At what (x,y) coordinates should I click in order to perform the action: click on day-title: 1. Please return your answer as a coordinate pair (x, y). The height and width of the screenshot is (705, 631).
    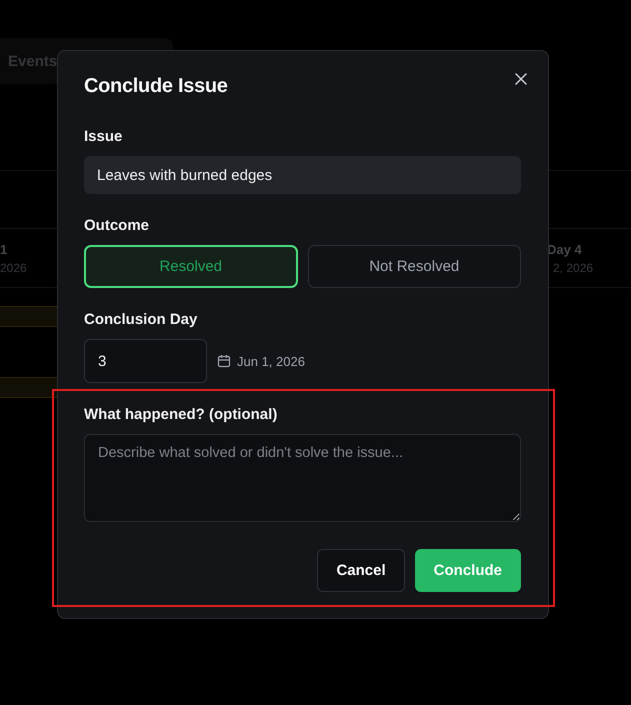
    Looking at the image, I should click on (4, 249).